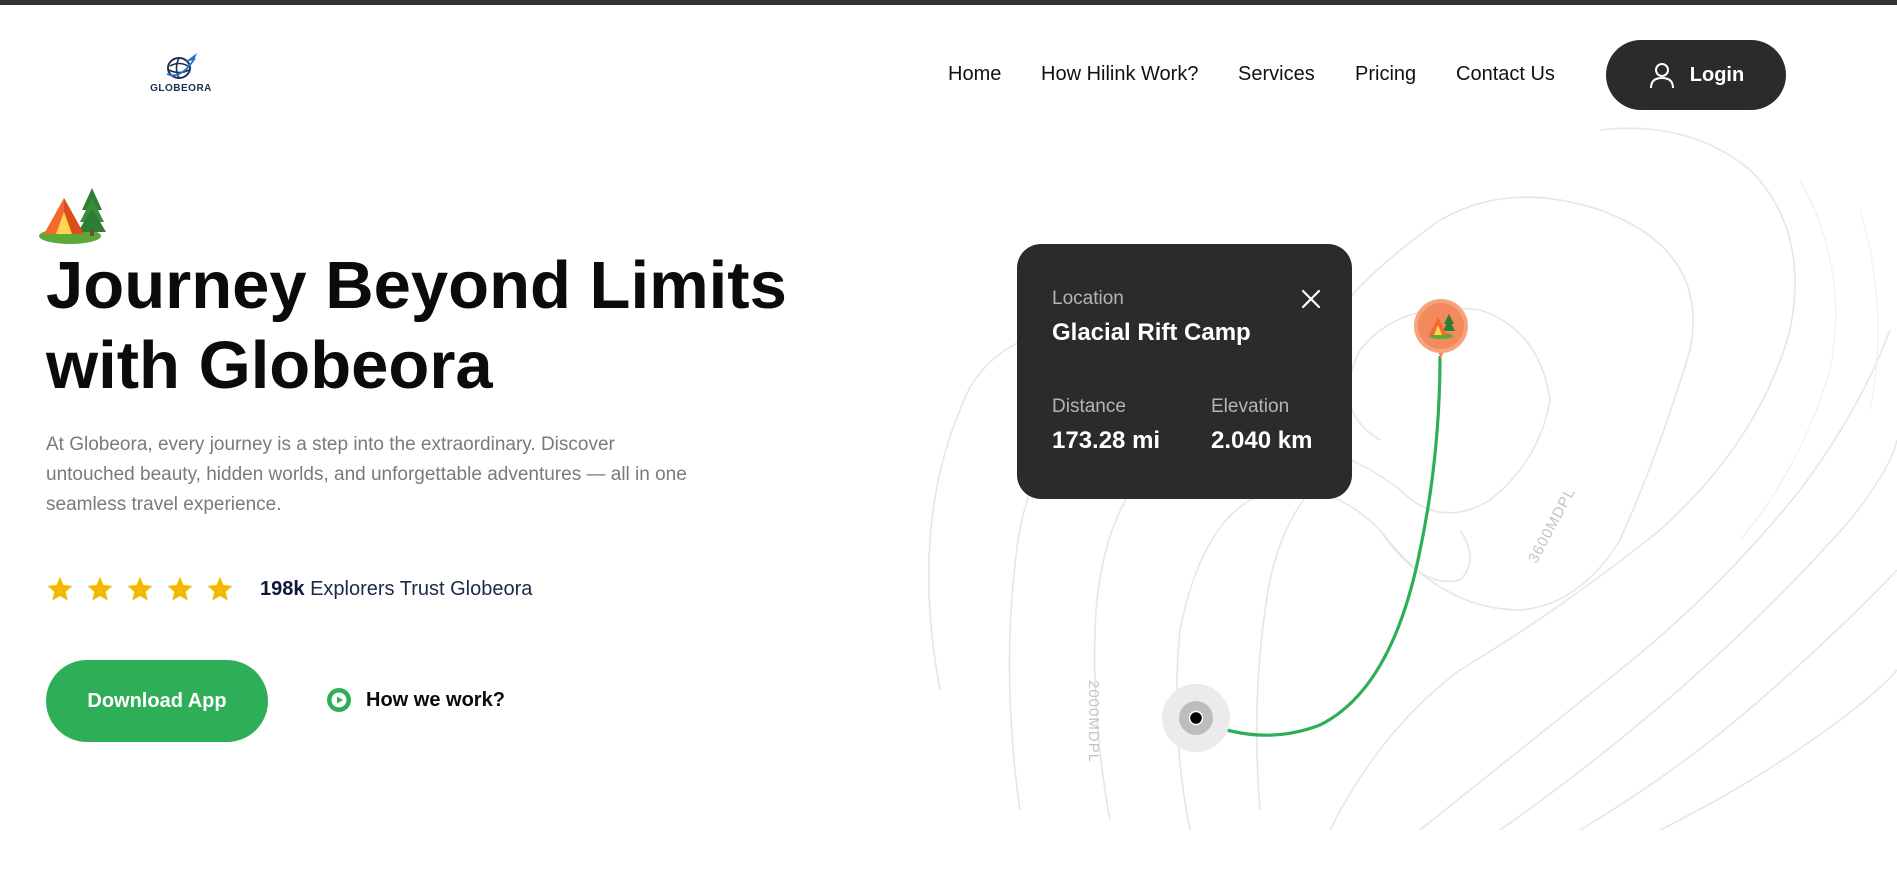  Describe the element at coordinates (181, 66) in the screenshot. I see `globe-plane-icon` at that location.